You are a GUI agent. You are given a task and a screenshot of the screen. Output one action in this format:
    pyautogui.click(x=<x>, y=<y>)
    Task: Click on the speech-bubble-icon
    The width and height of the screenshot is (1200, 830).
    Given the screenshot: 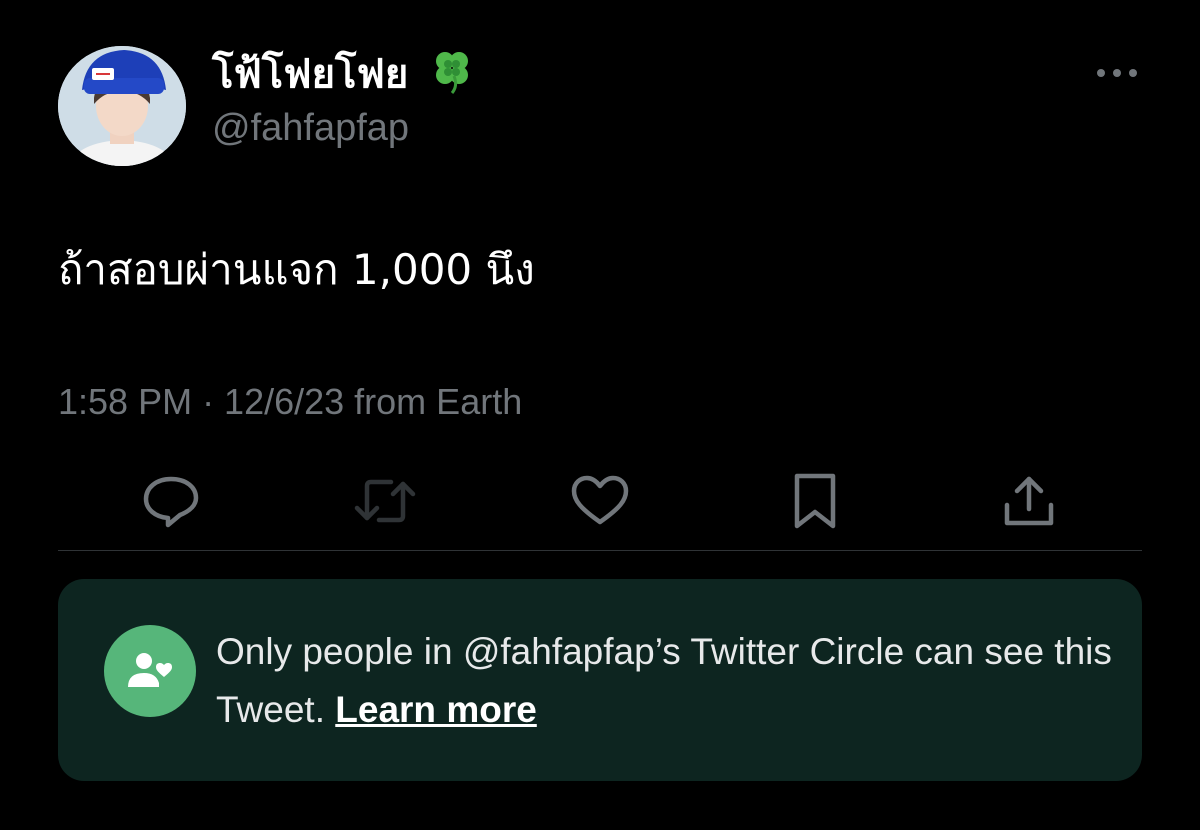 What is the action you would take?
    pyautogui.click(x=171, y=502)
    